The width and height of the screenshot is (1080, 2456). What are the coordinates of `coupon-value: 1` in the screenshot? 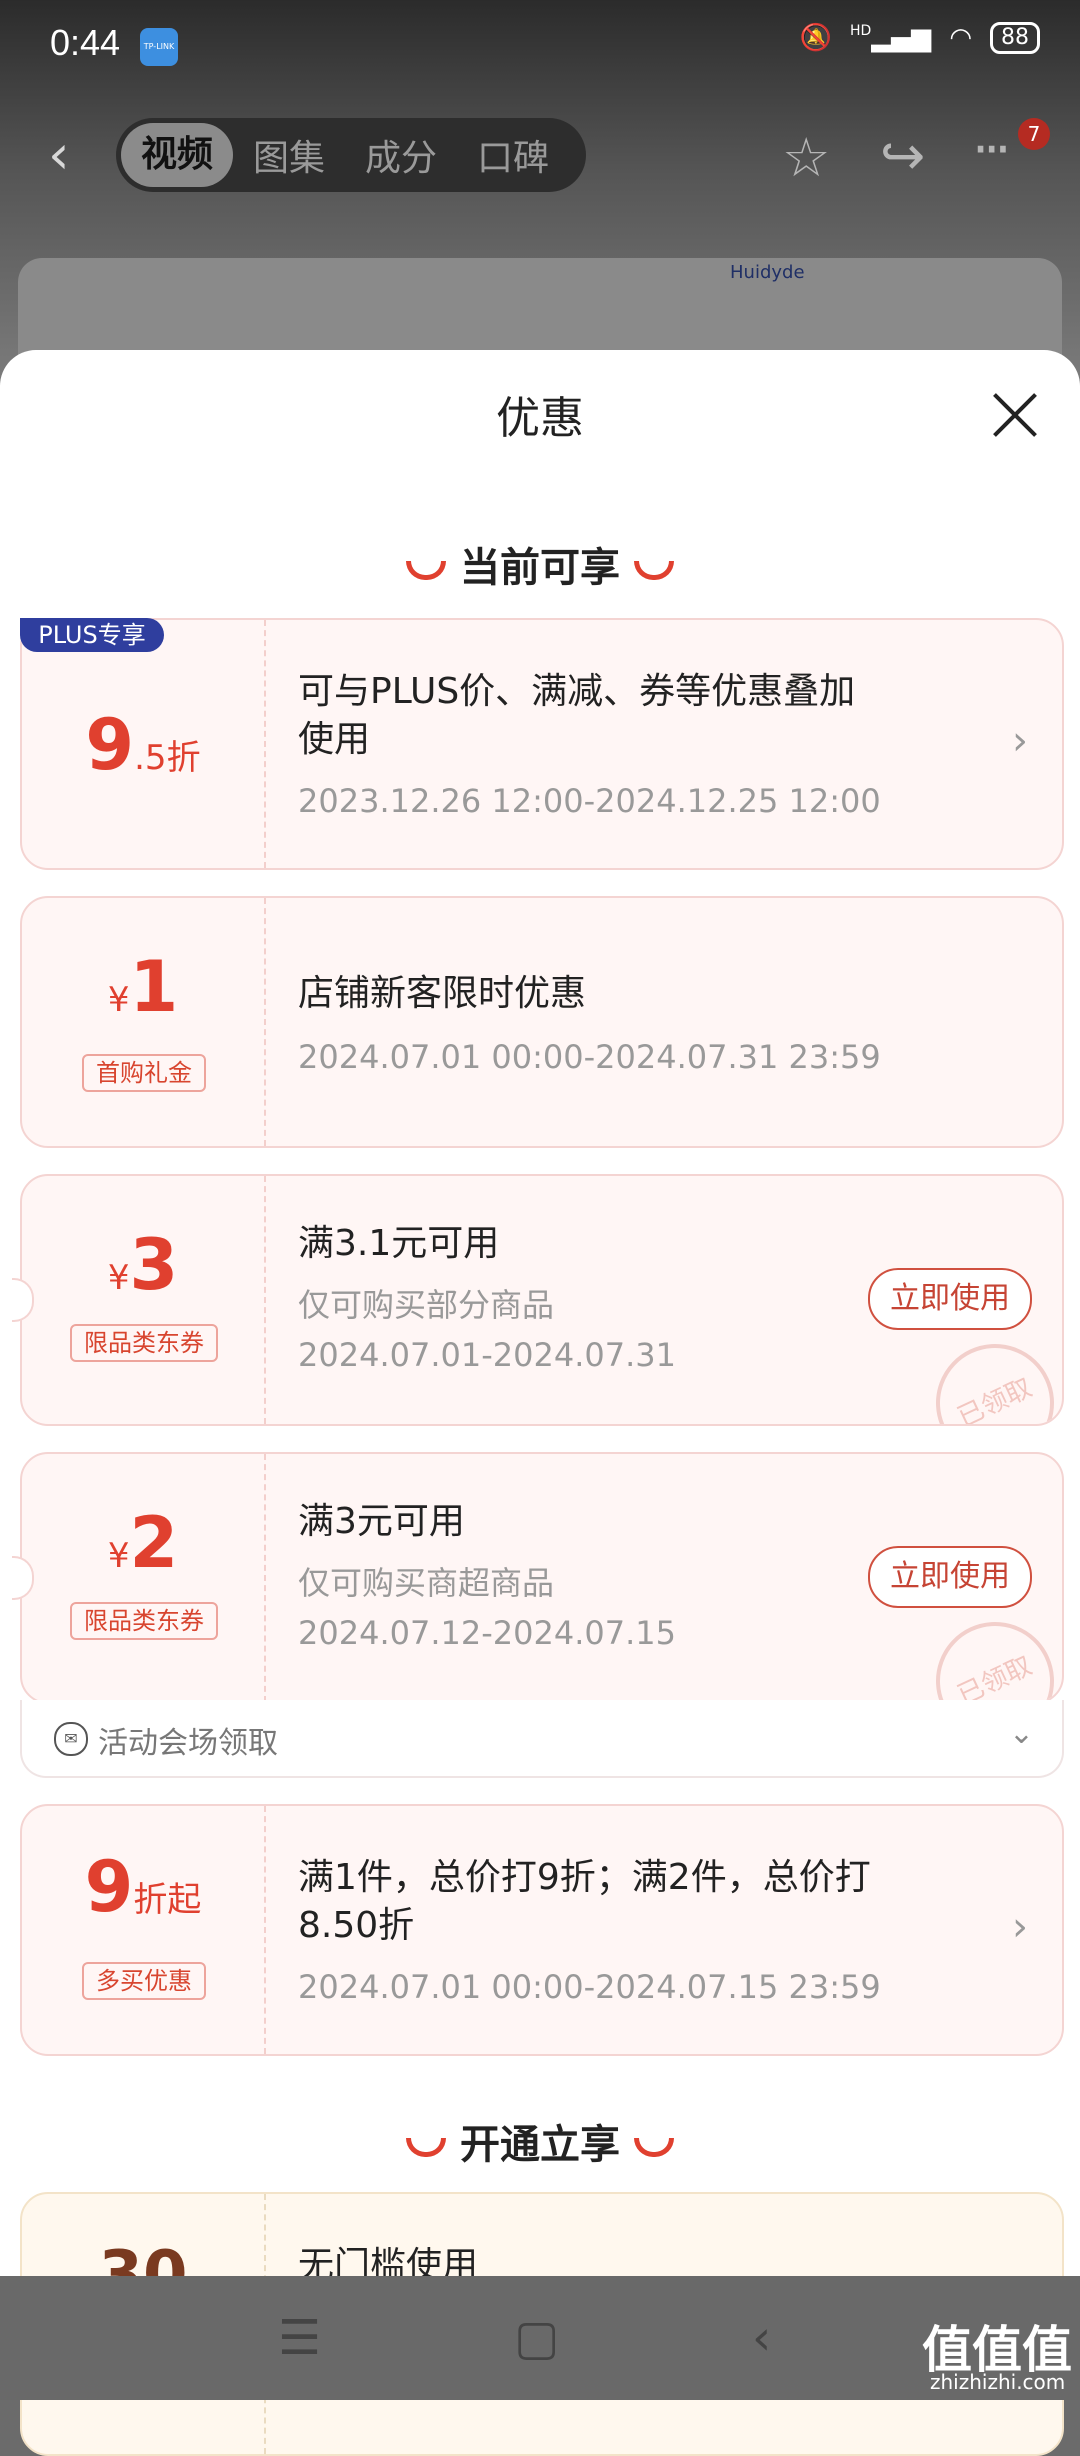 It's located at (154, 987).